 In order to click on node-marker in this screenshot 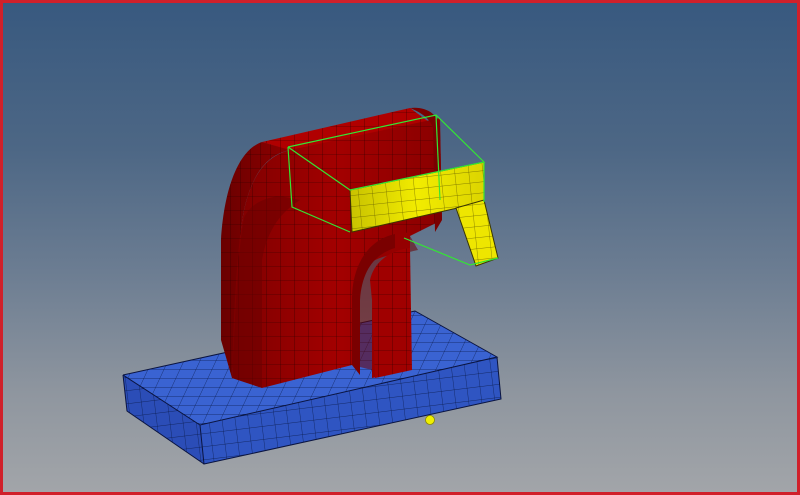, I will do `click(430, 420)`.